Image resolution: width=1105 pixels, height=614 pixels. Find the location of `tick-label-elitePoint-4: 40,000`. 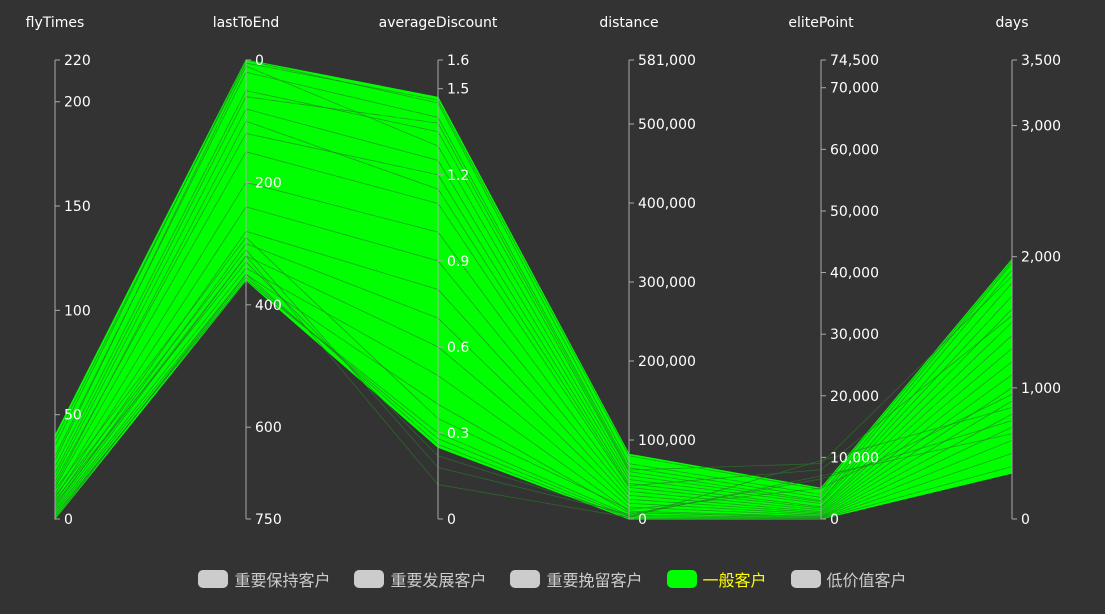

tick-label-elitePoint-4: 40,000 is located at coordinates (854, 274).